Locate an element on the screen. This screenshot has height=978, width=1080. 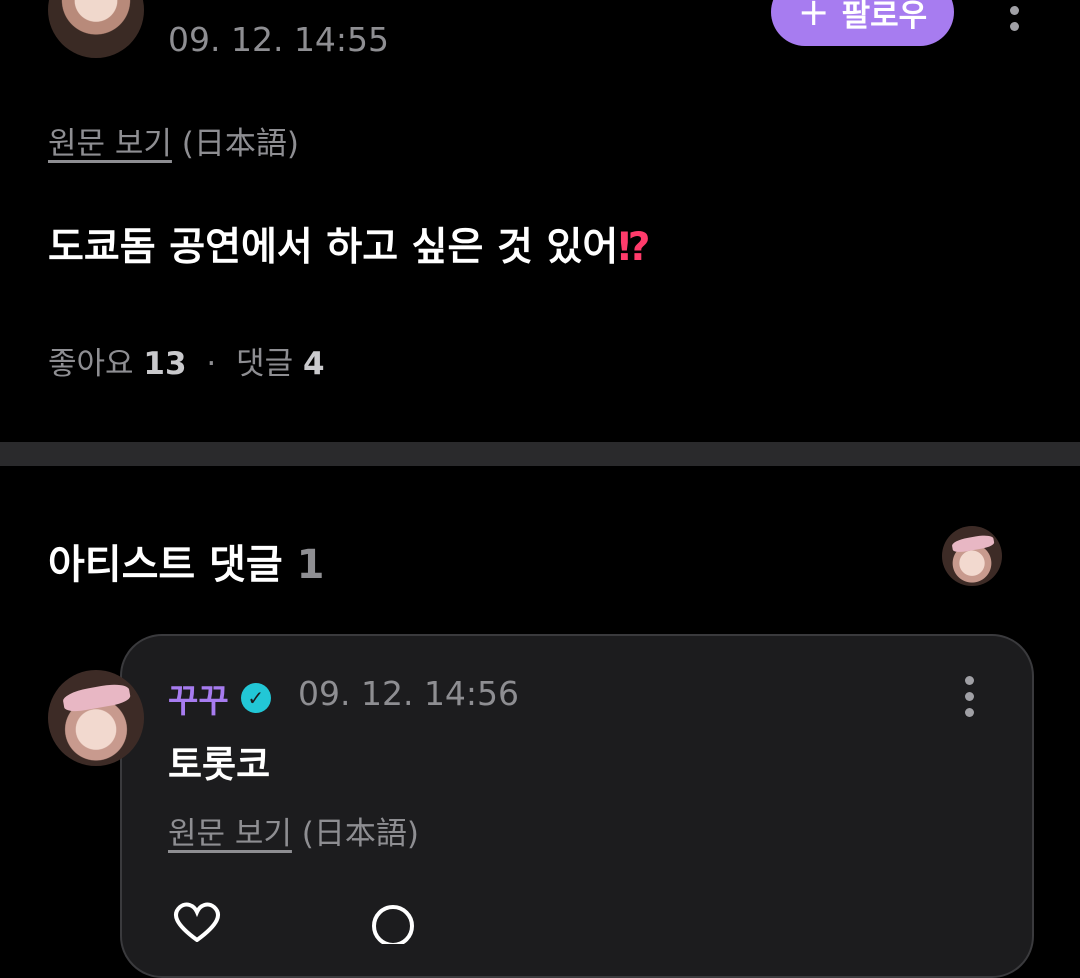
view-original-link: 원문 보기 is located at coordinates (110, 144).